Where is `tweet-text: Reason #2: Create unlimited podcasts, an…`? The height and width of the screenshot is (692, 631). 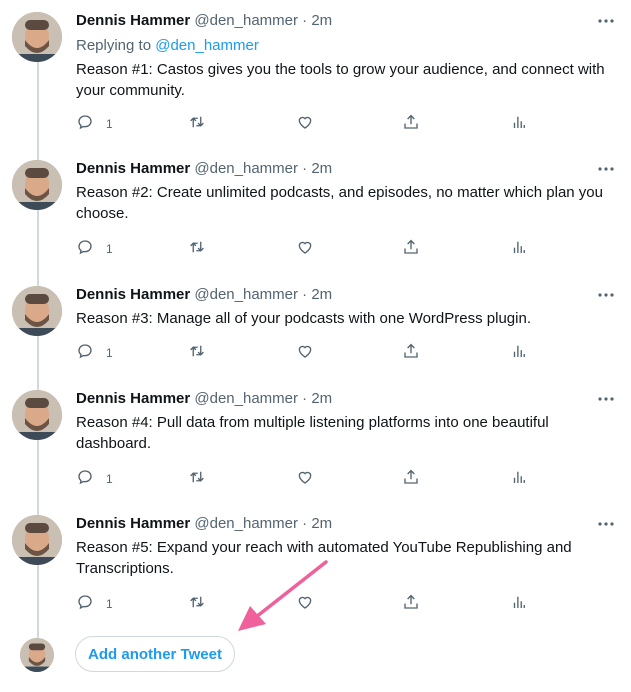
tweet-text: Reason #2: Create unlimited podcasts, an… is located at coordinates (339, 203).